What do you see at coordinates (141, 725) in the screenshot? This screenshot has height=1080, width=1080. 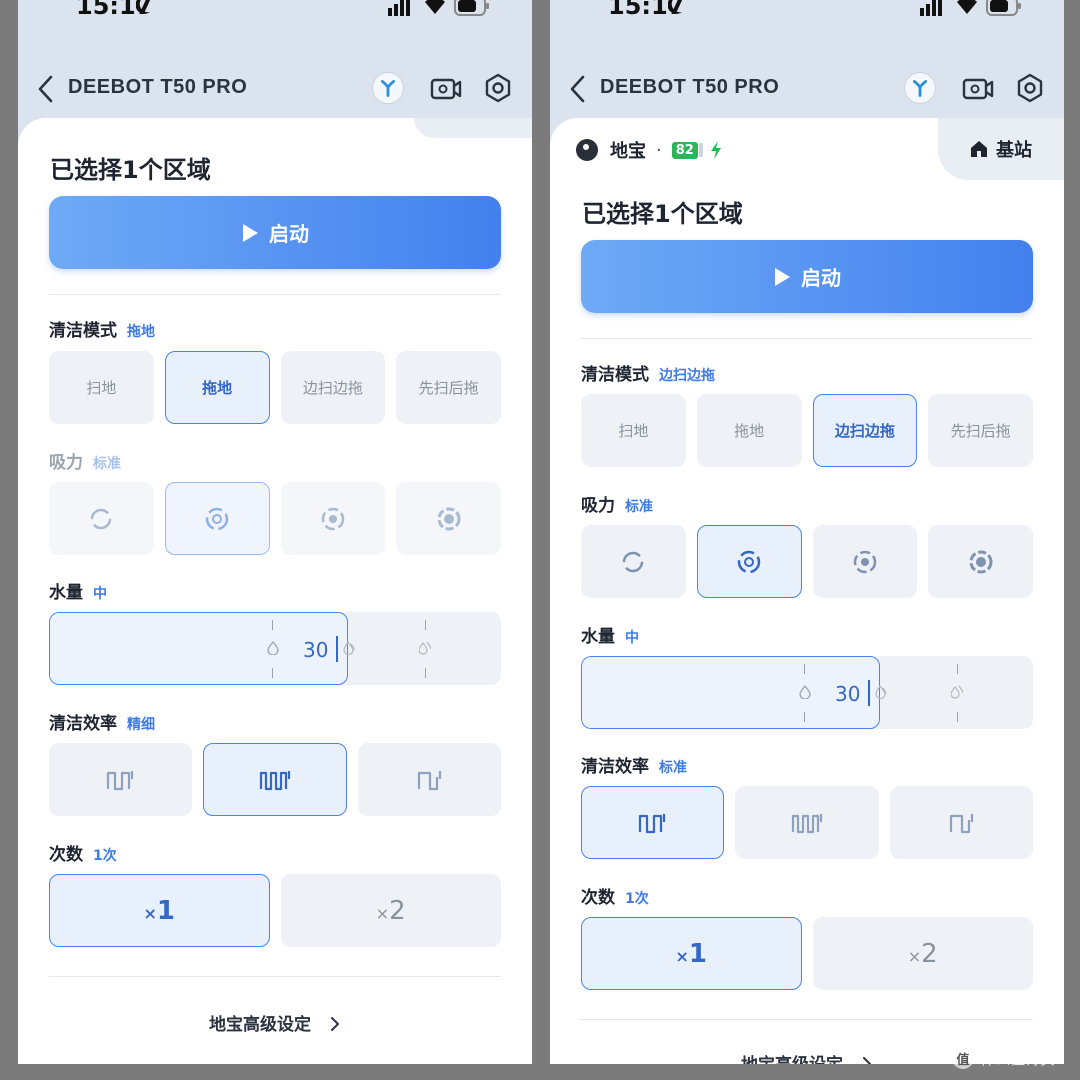 I see `efficiency-value: 精细` at bounding box center [141, 725].